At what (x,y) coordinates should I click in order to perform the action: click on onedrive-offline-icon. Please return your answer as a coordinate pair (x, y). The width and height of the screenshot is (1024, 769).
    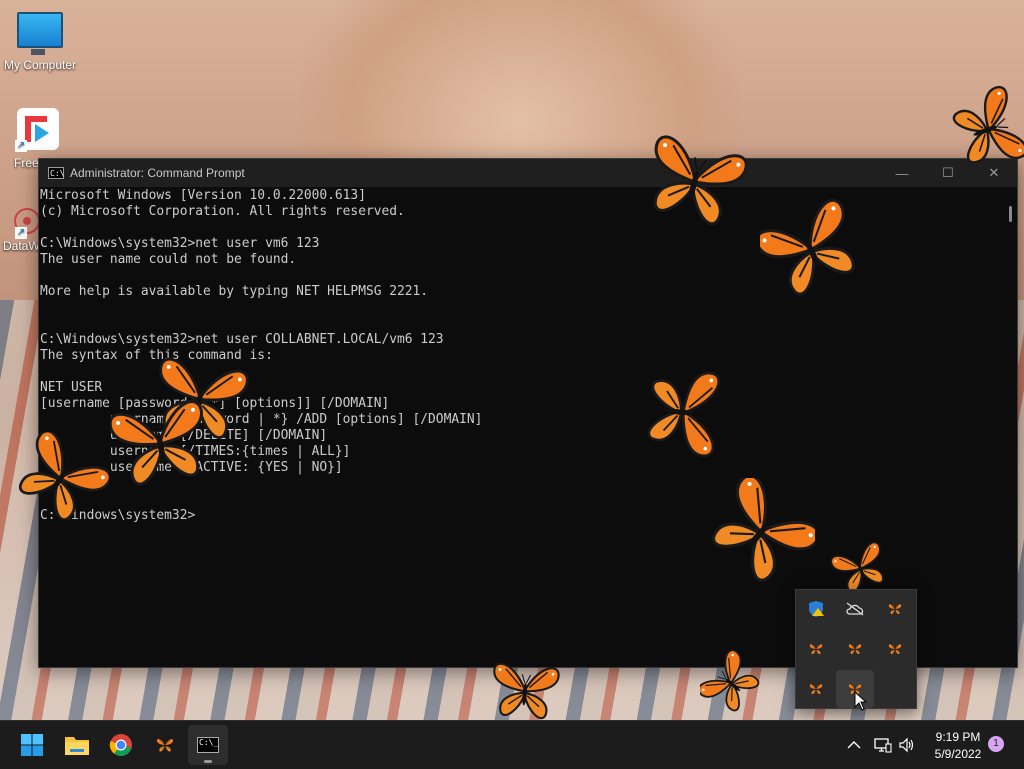
    Looking at the image, I should click on (855, 609).